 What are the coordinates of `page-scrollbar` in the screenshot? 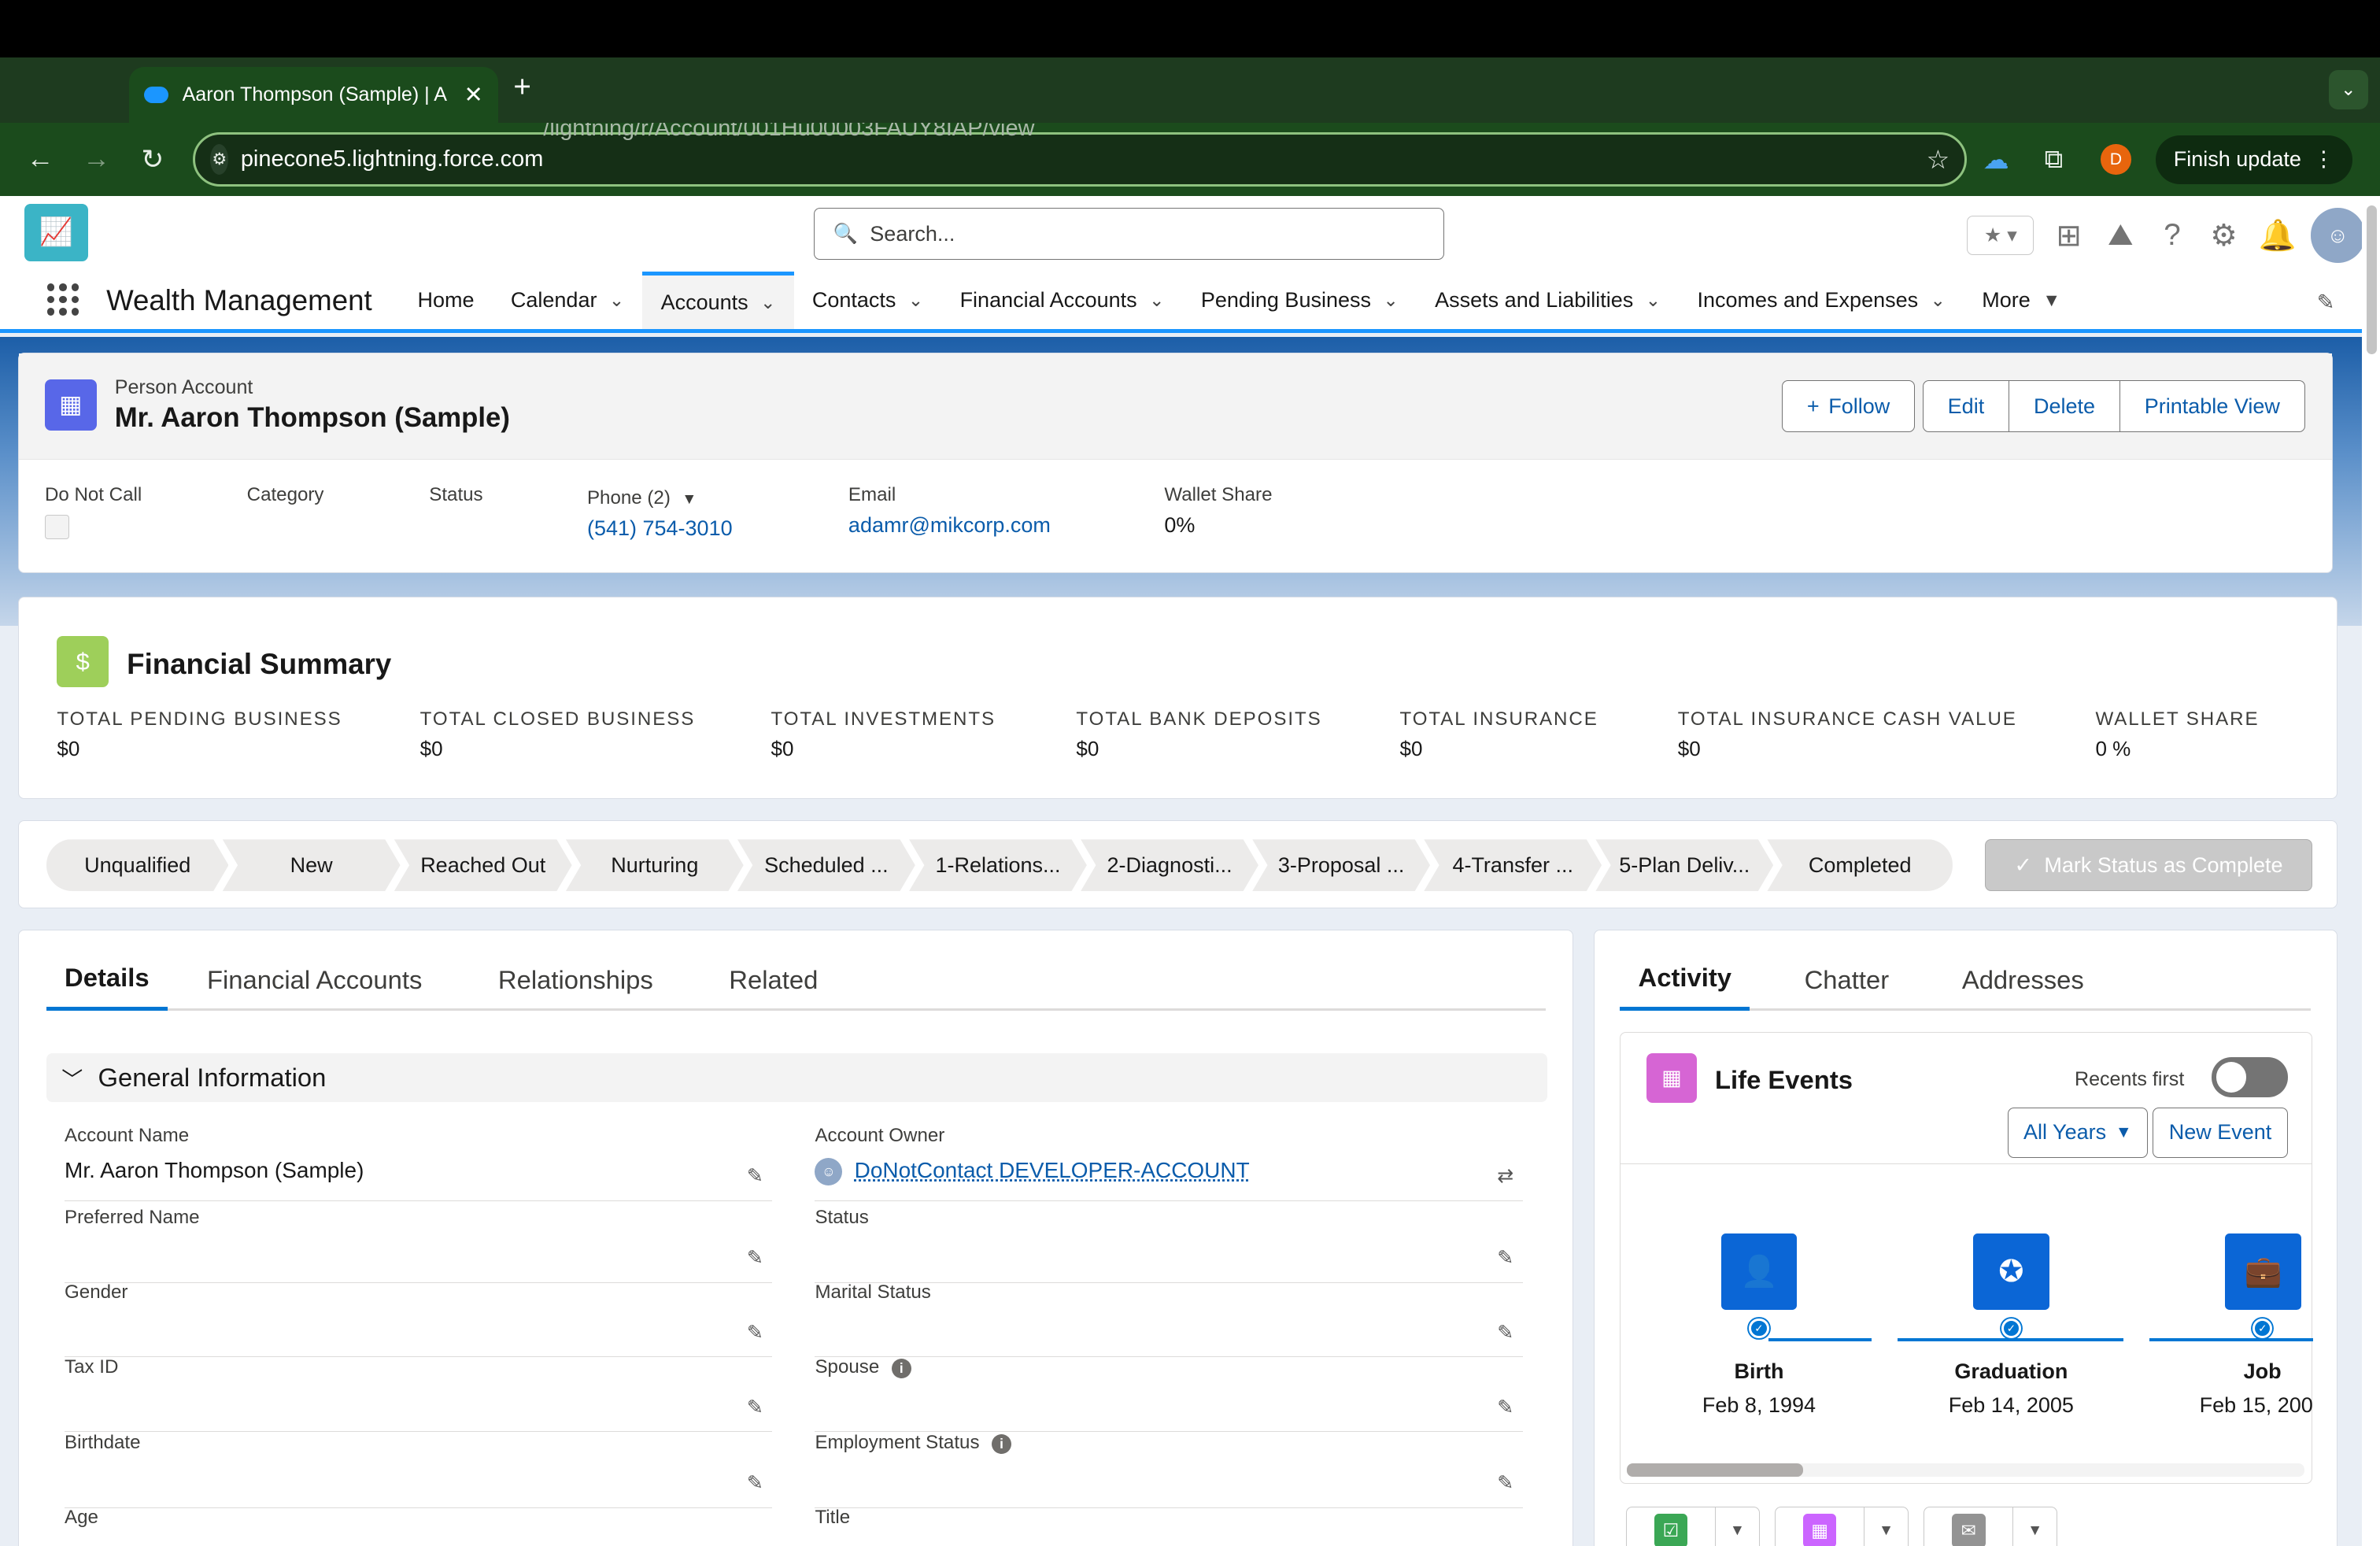 It's located at (2371, 870).